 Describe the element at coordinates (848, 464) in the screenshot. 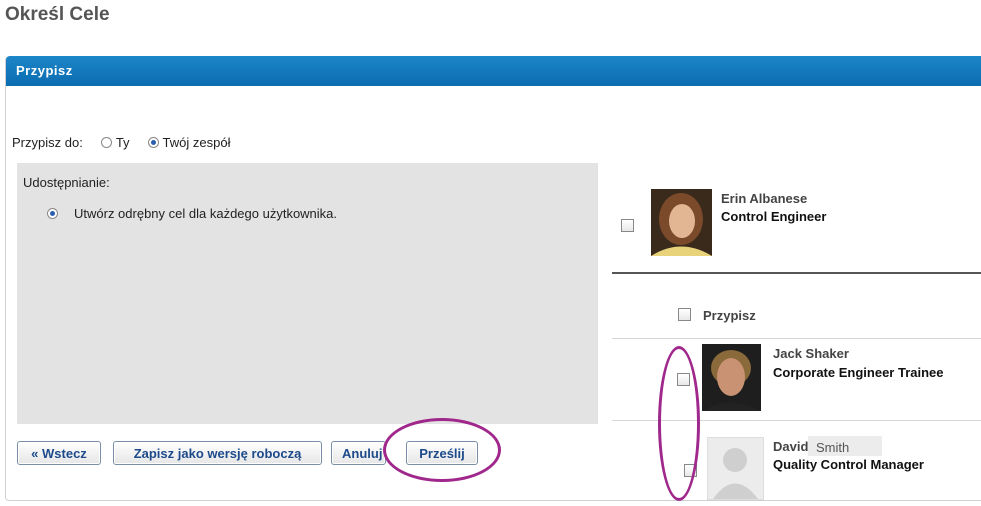

I see `member-role: Quality Control Manager` at that location.